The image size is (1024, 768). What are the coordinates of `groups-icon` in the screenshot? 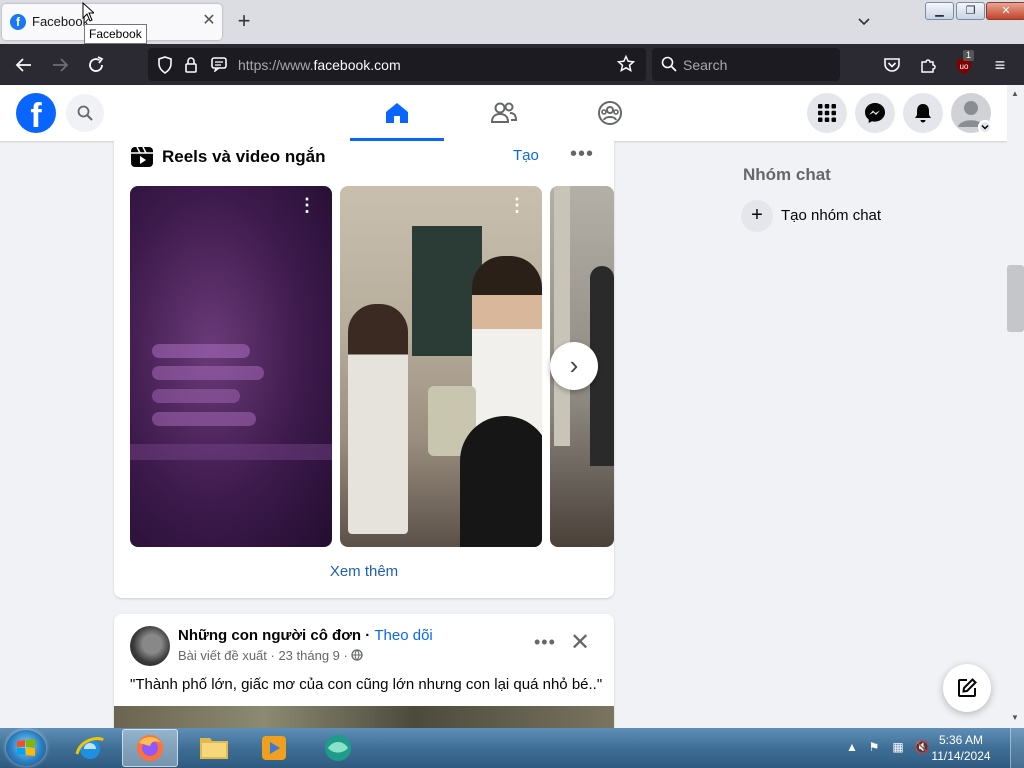 It's located at (610, 113).